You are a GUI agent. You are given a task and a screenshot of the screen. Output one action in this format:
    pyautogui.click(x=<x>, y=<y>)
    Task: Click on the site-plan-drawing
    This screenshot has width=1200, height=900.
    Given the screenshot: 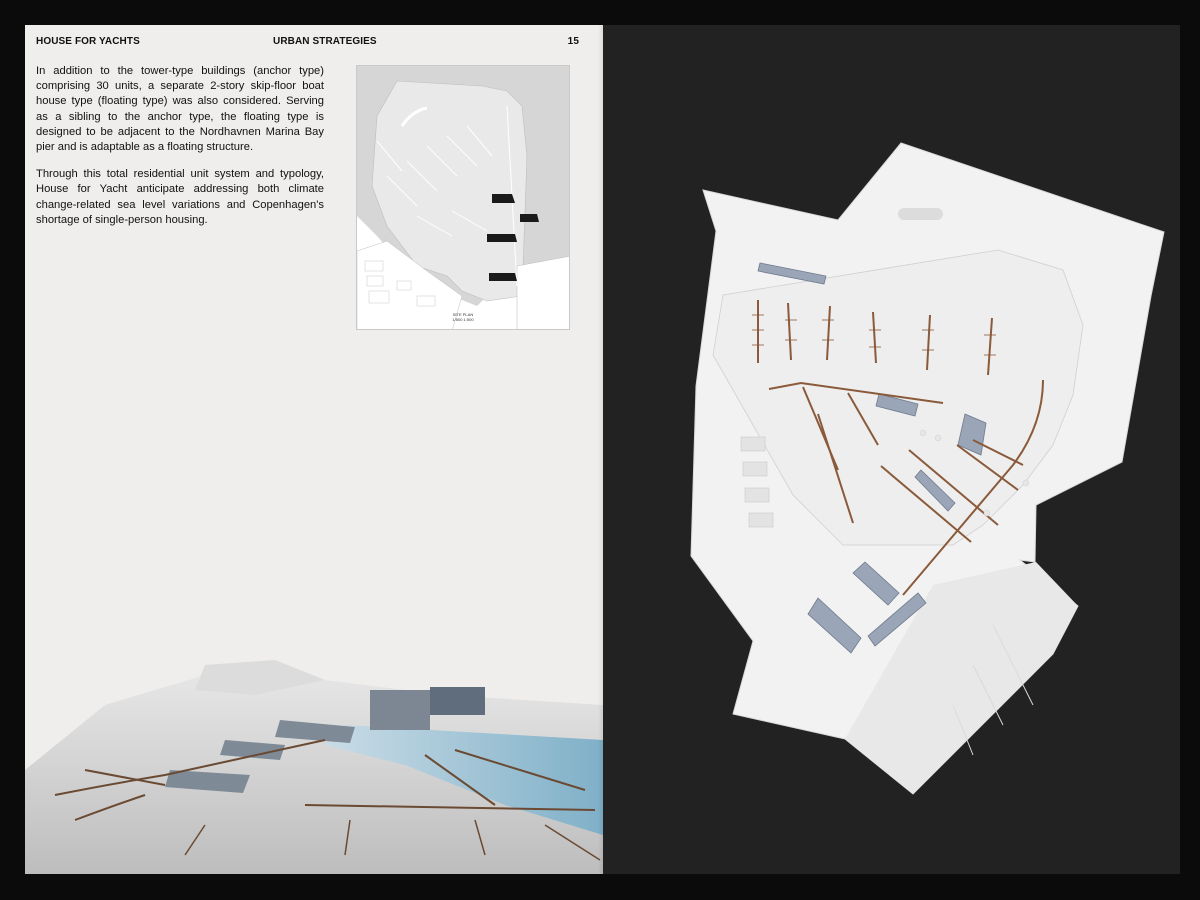 What is the action you would take?
    pyautogui.click(x=463, y=197)
    